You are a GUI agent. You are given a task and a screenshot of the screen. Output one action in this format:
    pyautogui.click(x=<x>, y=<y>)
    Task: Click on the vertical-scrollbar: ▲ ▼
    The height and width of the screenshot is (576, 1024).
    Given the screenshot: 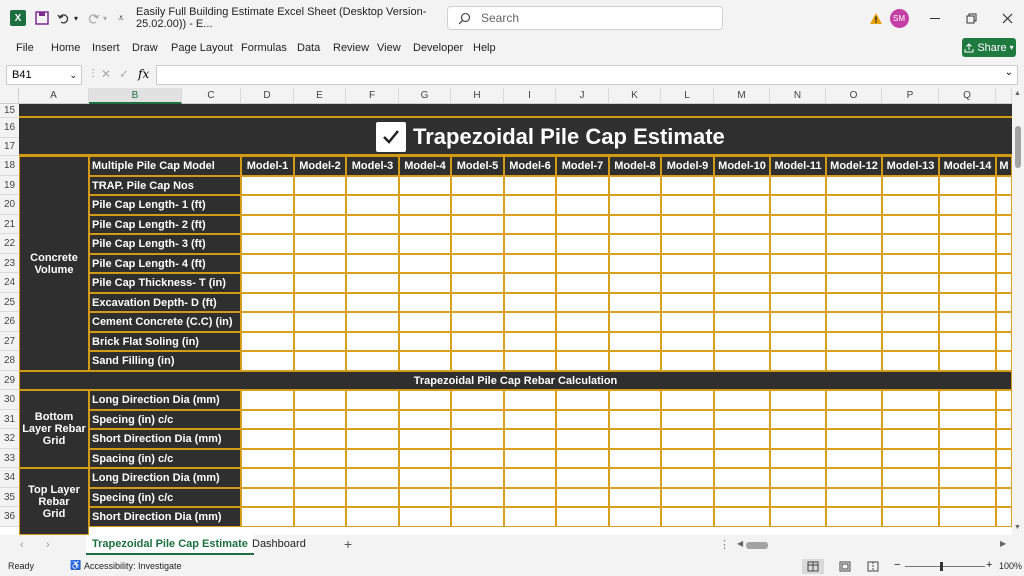 What is the action you would take?
    pyautogui.click(x=1018, y=311)
    